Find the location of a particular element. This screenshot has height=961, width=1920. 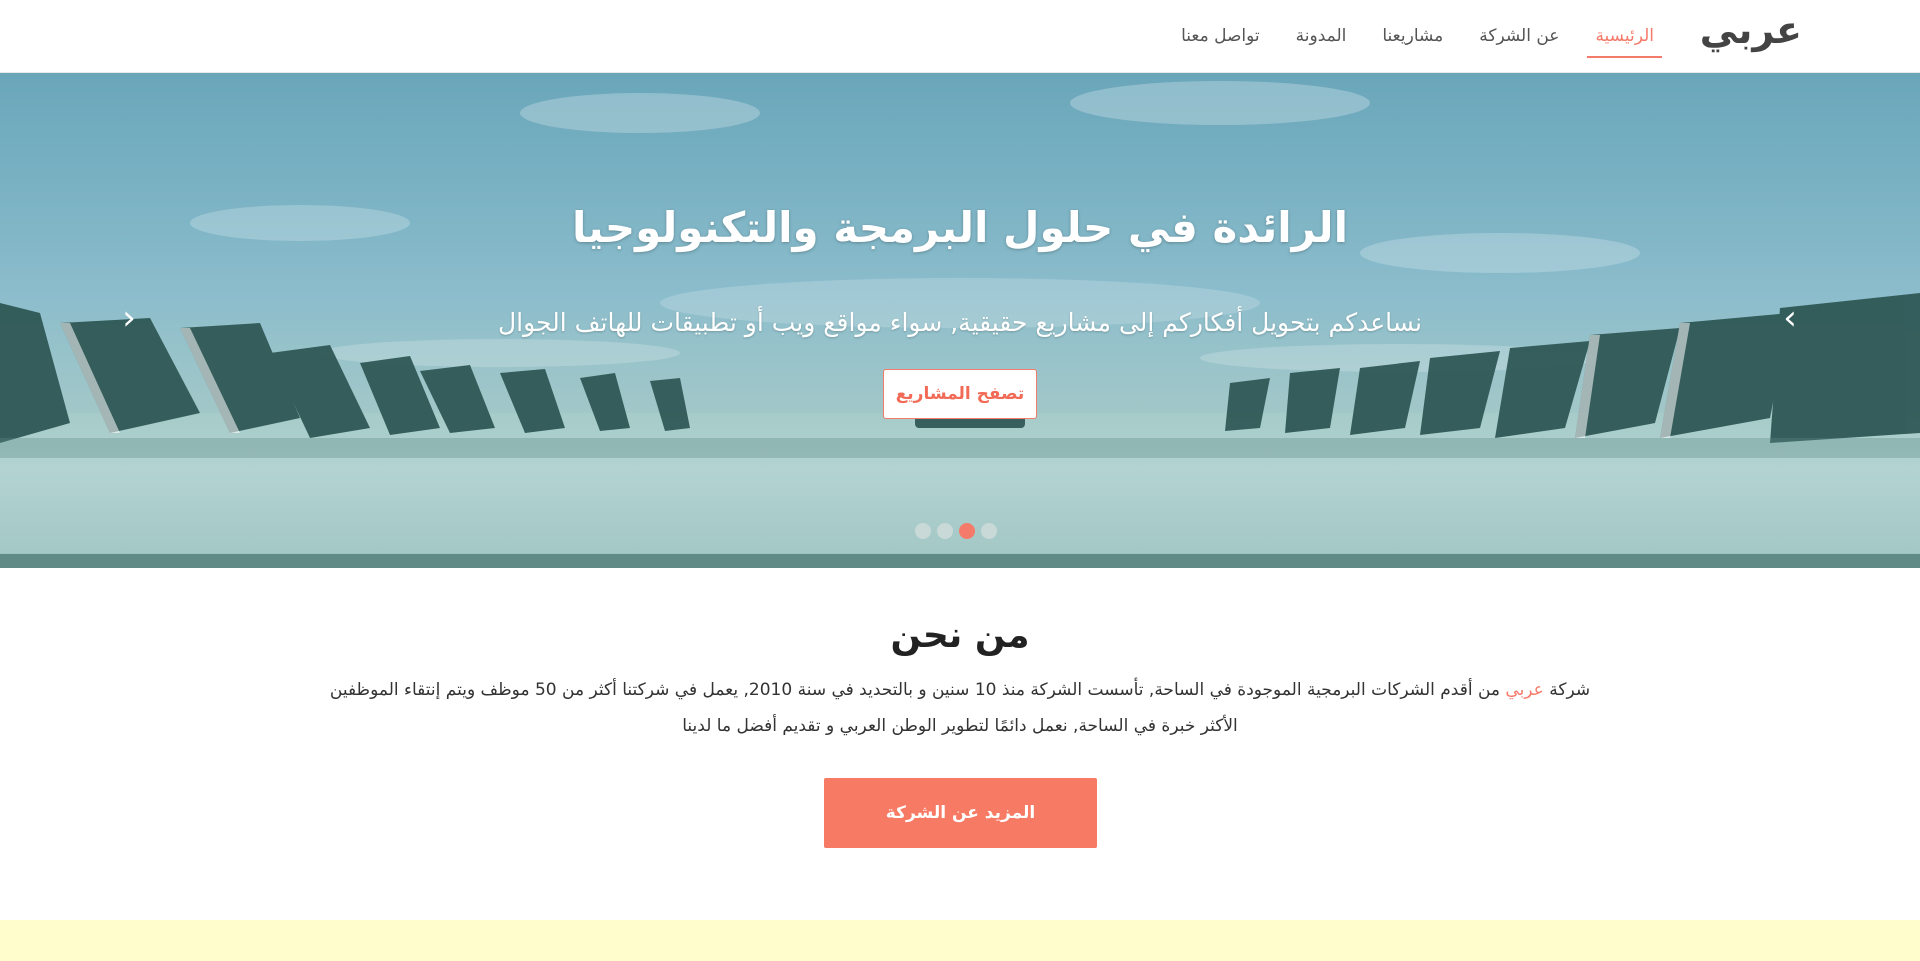

carousel-indicators is located at coordinates (956, 531).